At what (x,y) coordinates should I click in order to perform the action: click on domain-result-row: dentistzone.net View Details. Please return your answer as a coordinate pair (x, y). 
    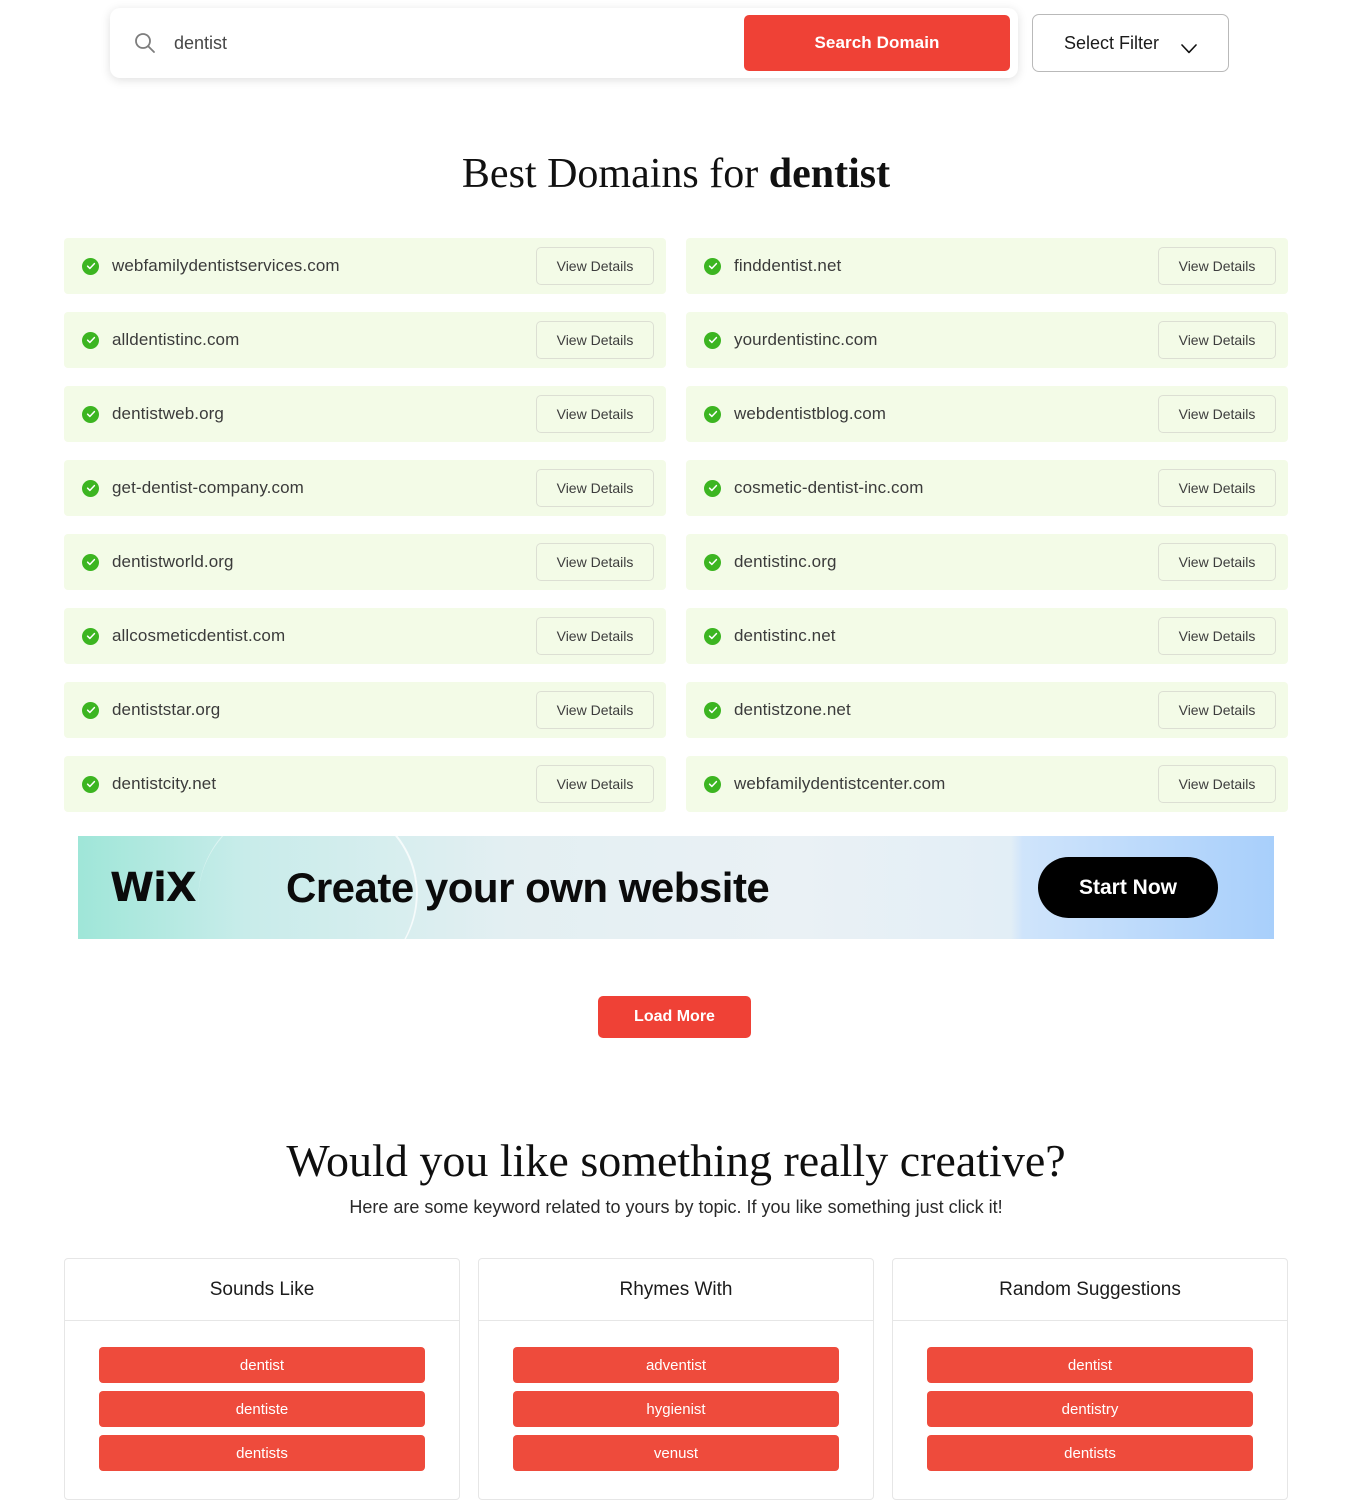
    Looking at the image, I should click on (987, 710).